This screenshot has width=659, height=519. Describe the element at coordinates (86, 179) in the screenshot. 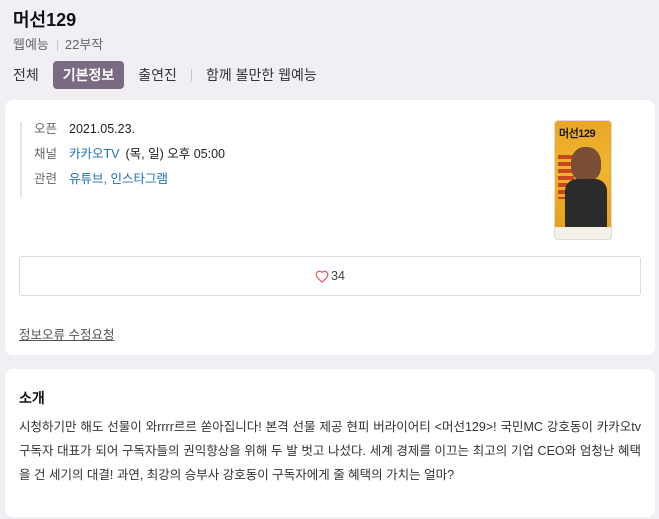

I see `youtube-link: 유튜브` at that location.